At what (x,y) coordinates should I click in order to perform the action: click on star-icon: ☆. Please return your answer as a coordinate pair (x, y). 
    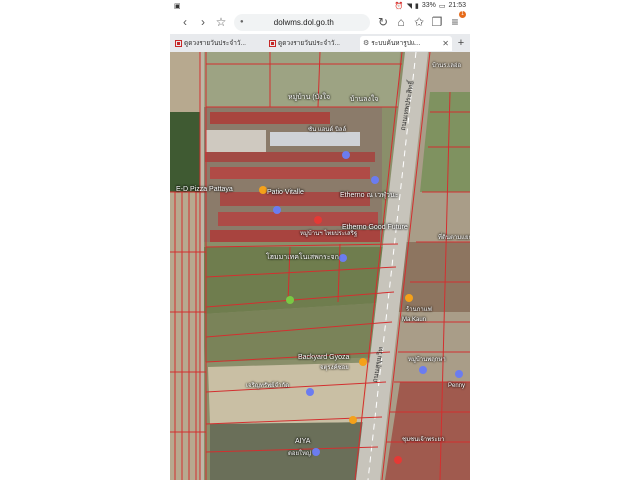
    Looking at the image, I should click on (221, 22).